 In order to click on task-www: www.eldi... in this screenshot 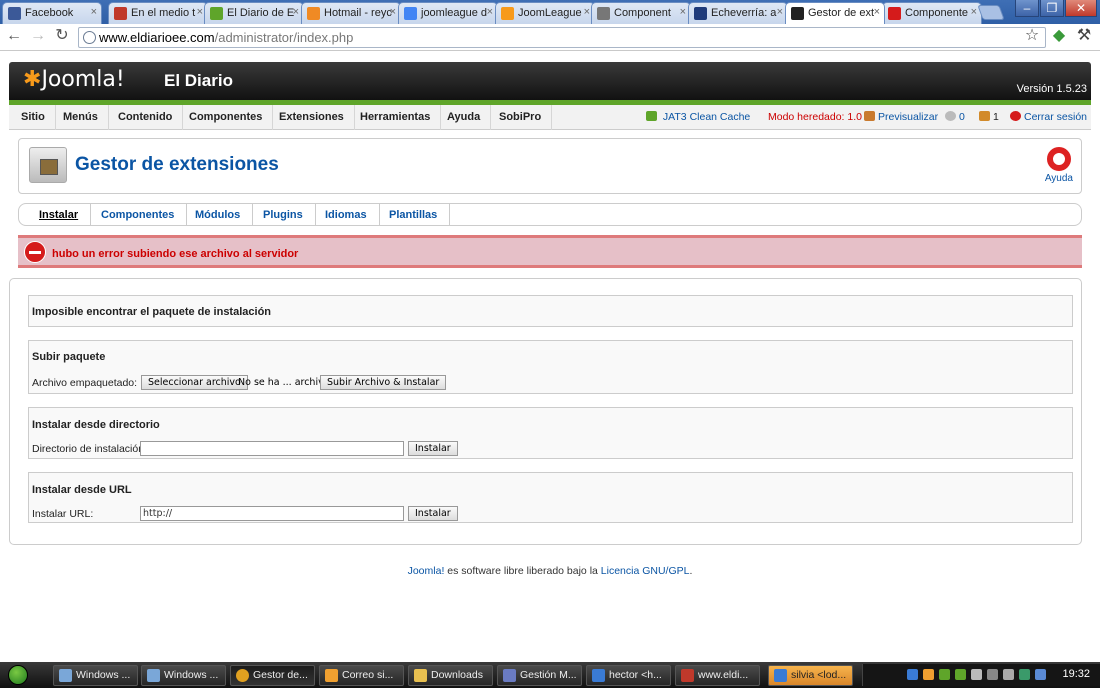, I will do `click(717, 675)`.